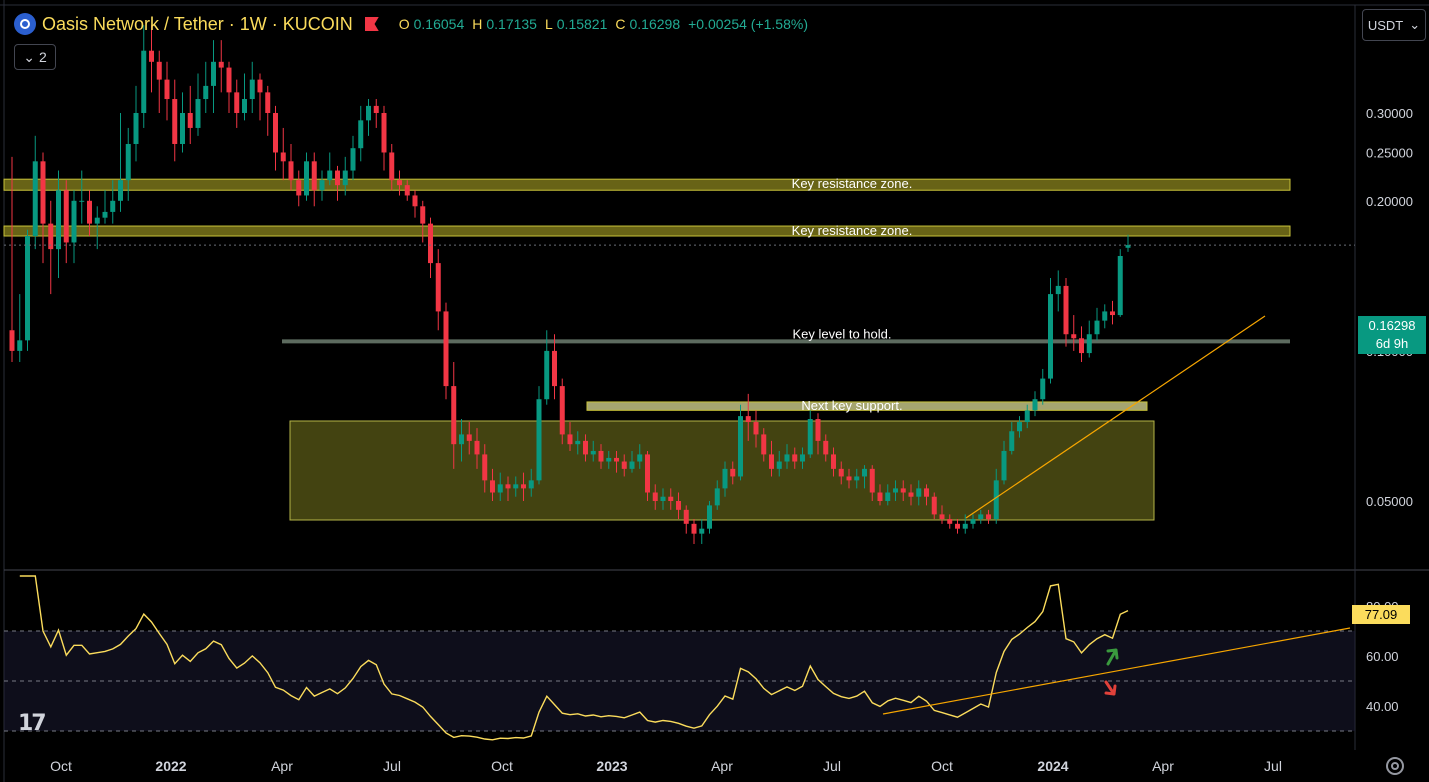  I want to click on rsi-axis-tick: 40.00, so click(1382, 706).